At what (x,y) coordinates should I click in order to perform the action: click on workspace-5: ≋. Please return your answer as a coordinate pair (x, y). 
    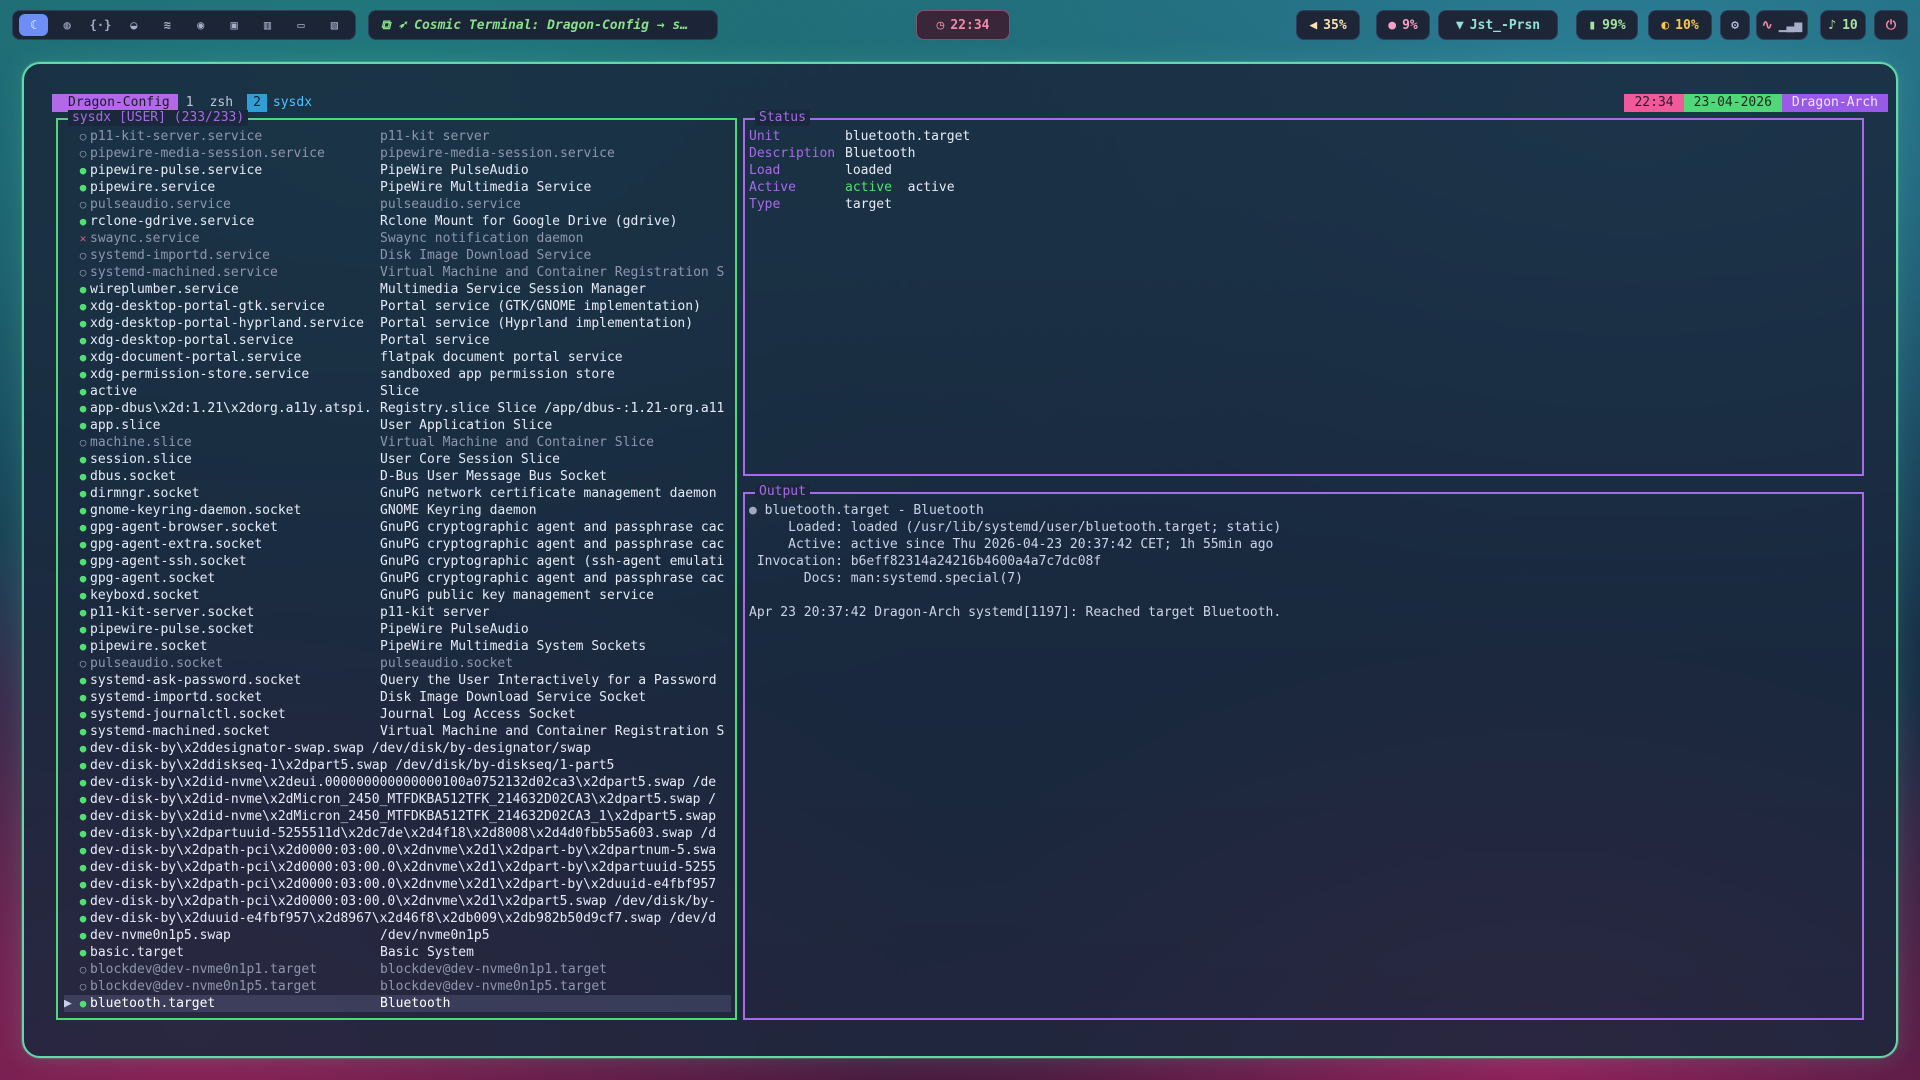
    Looking at the image, I should click on (167, 25).